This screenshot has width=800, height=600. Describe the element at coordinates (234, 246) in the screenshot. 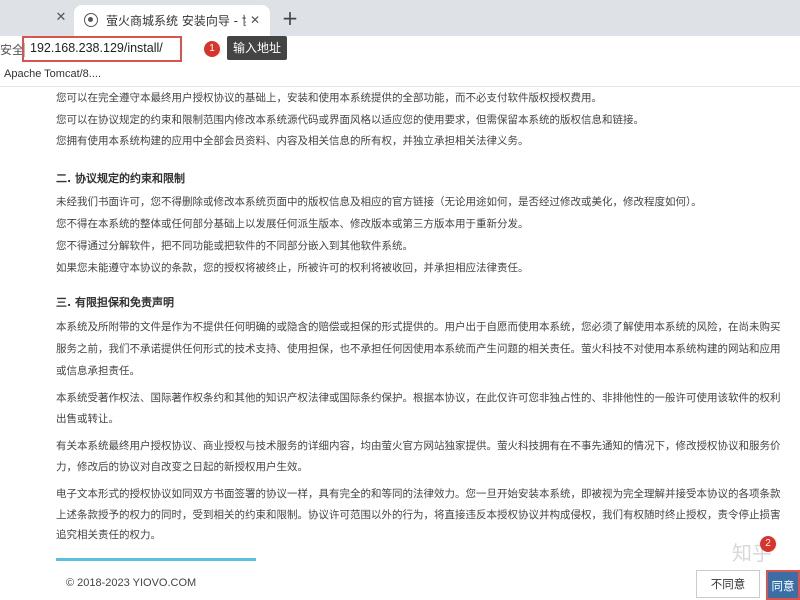

I see `agreement-paragraph: 您不得通过分解软件，把不同功能或把软件的不同部分嵌入到其他软件系统。` at that location.